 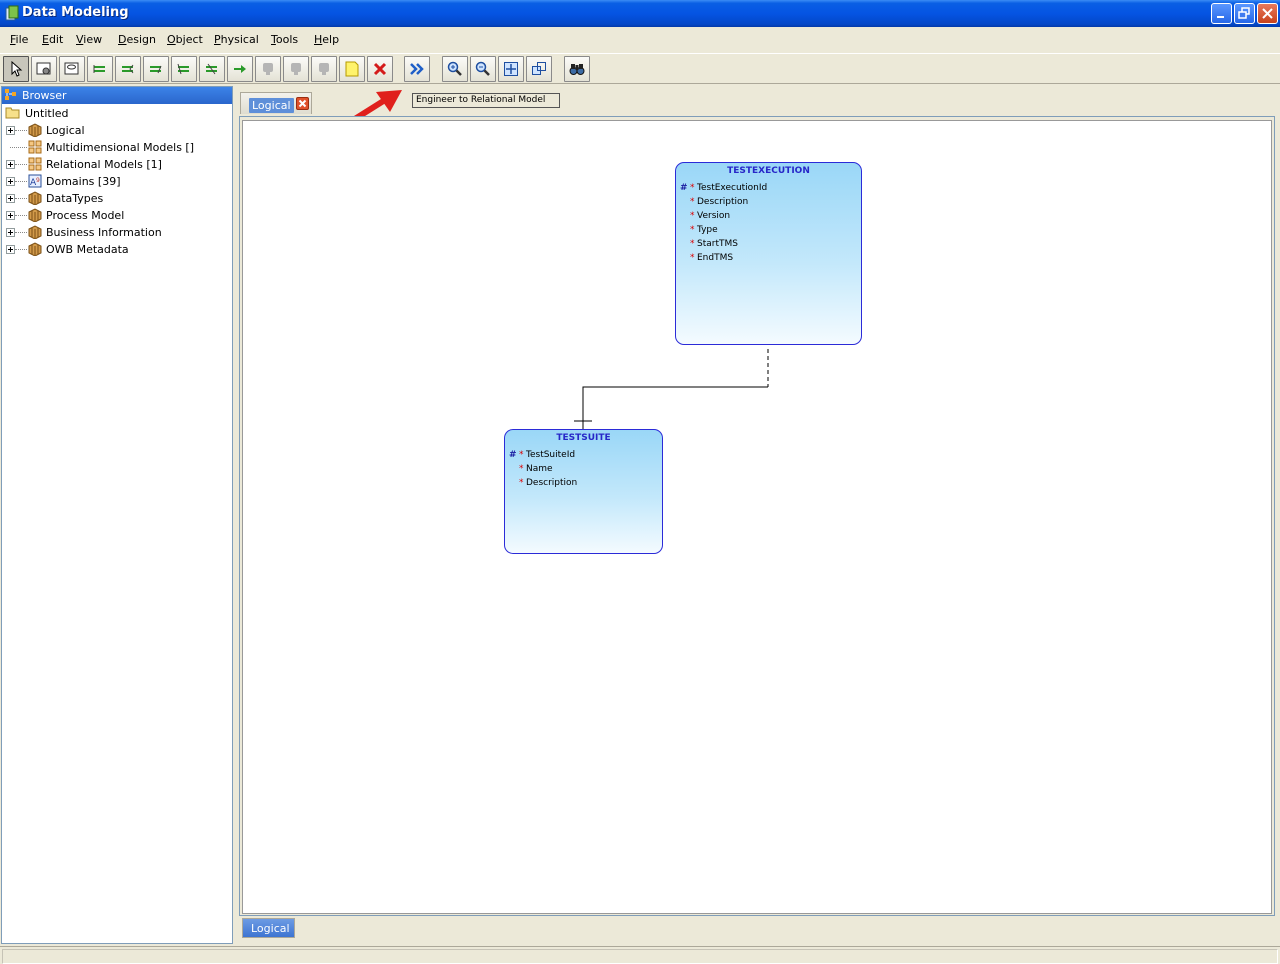 I want to click on fit-view-icon, so click(x=539, y=68).